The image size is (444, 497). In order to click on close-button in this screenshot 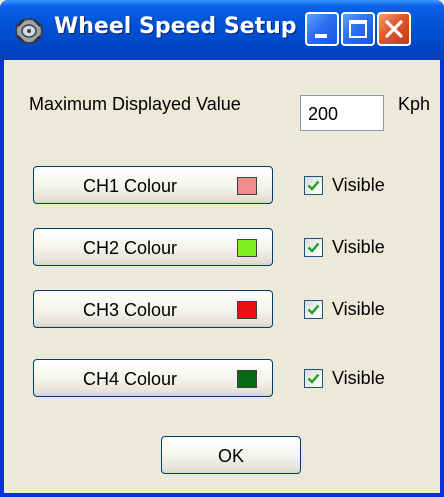, I will do `click(394, 29)`.